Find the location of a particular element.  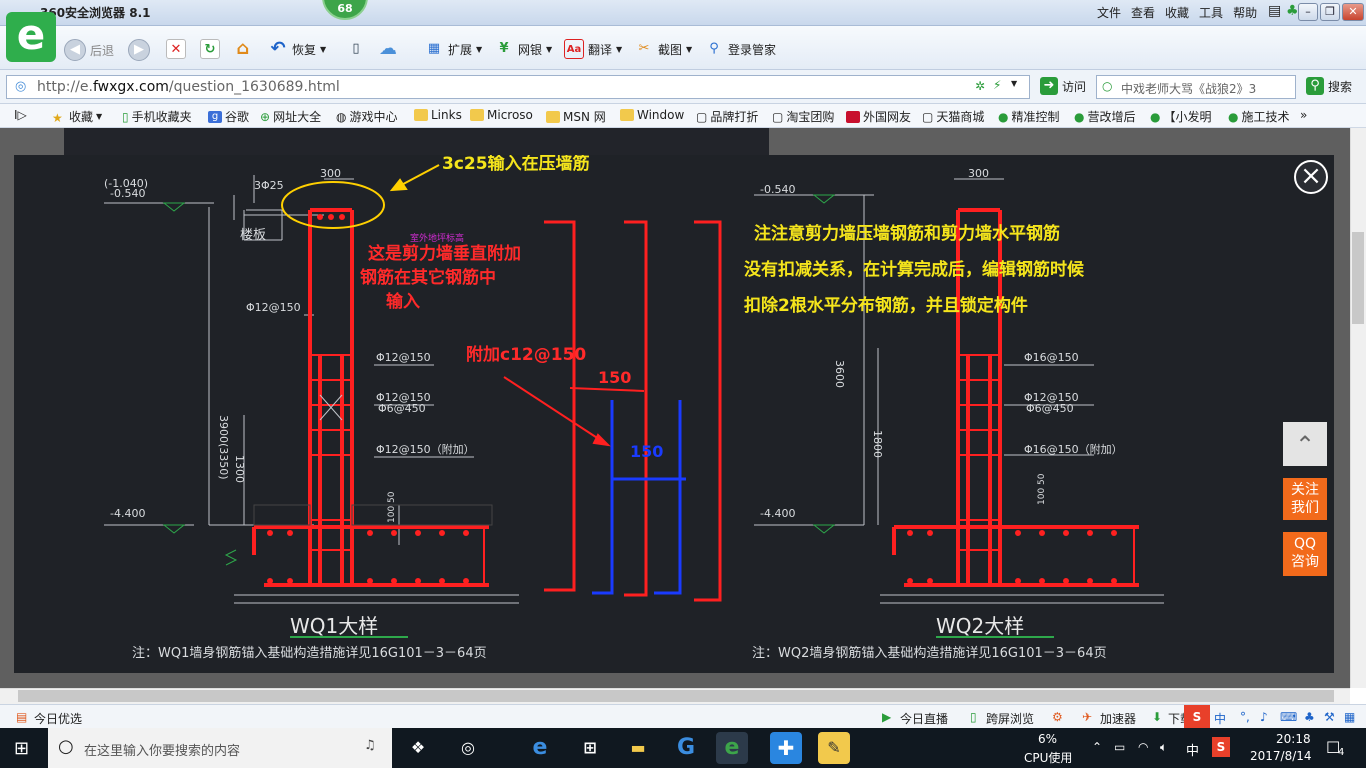

cross-screen-link: 跨屏浏览 is located at coordinates (1010, 718).